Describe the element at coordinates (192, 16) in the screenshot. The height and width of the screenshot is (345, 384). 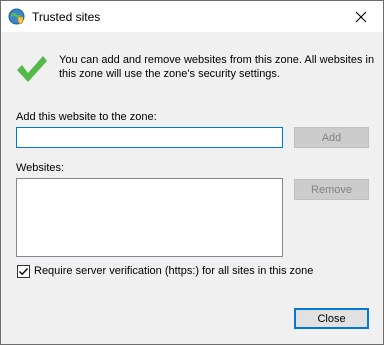
I see `title-bar: Trusted sites` at that location.